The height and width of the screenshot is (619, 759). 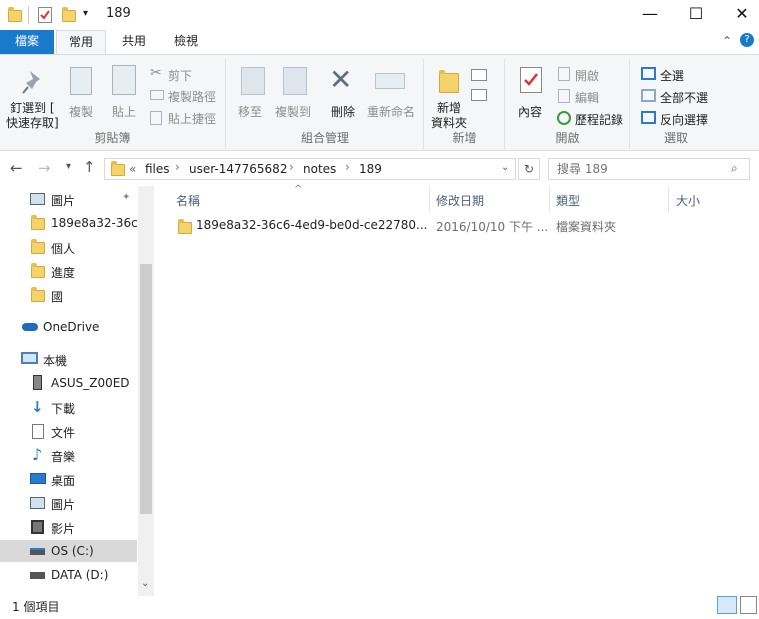 I want to click on tree-item-data-d: DATA (D:), so click(x=68, y=575).